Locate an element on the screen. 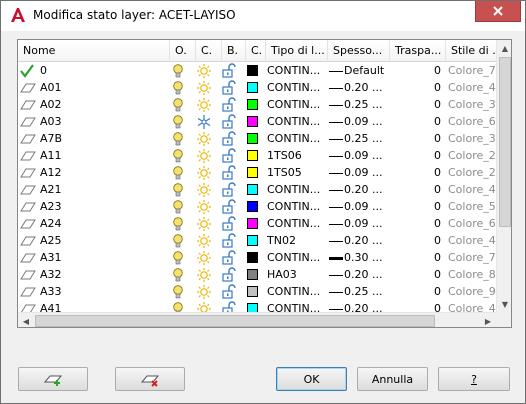 The image size is (526, 404). vertical-scroll-thumb is located at coordinates (505, 142).